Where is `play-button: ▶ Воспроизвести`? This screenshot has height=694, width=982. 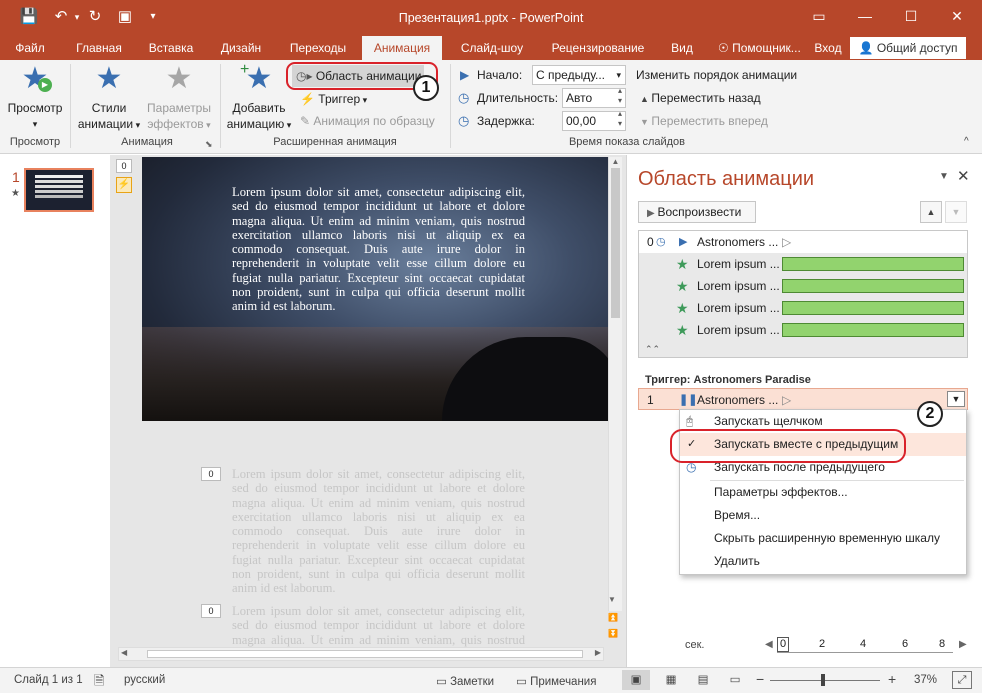
play-button: ▶ Воспроизвести is located at coordinates (697, 212).